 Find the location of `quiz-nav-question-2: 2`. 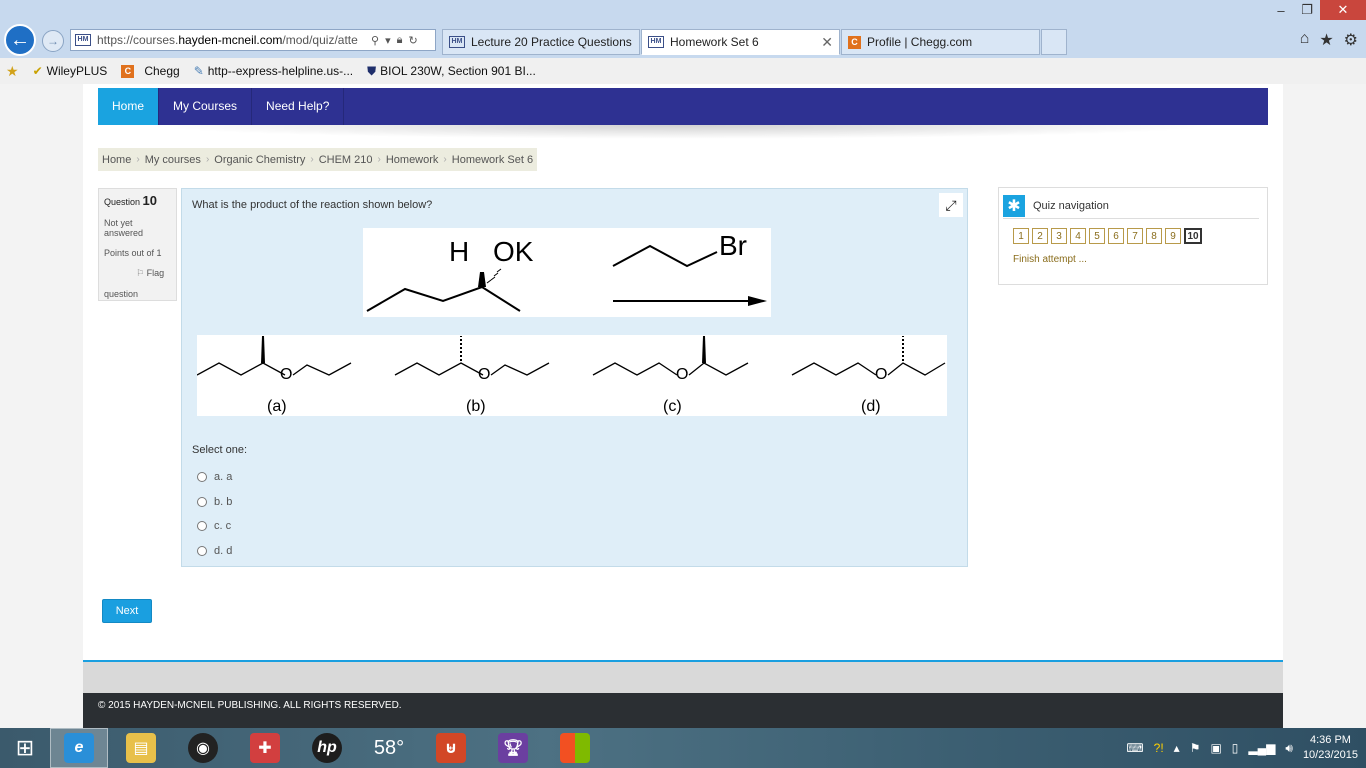

quiz-nav-question-2: 2 is located at coordinates (1040, 236).